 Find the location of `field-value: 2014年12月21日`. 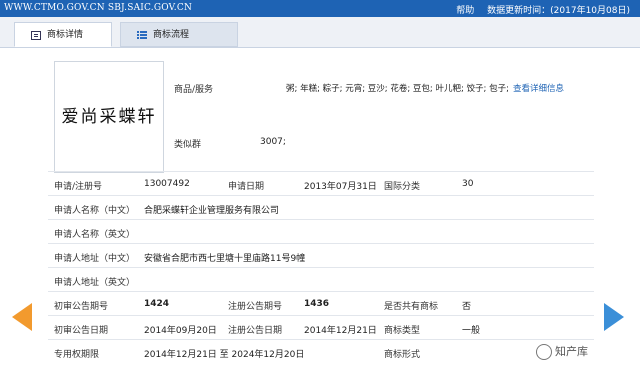

field-value: 2014年12月21日 is located at coordinates (340, 331).